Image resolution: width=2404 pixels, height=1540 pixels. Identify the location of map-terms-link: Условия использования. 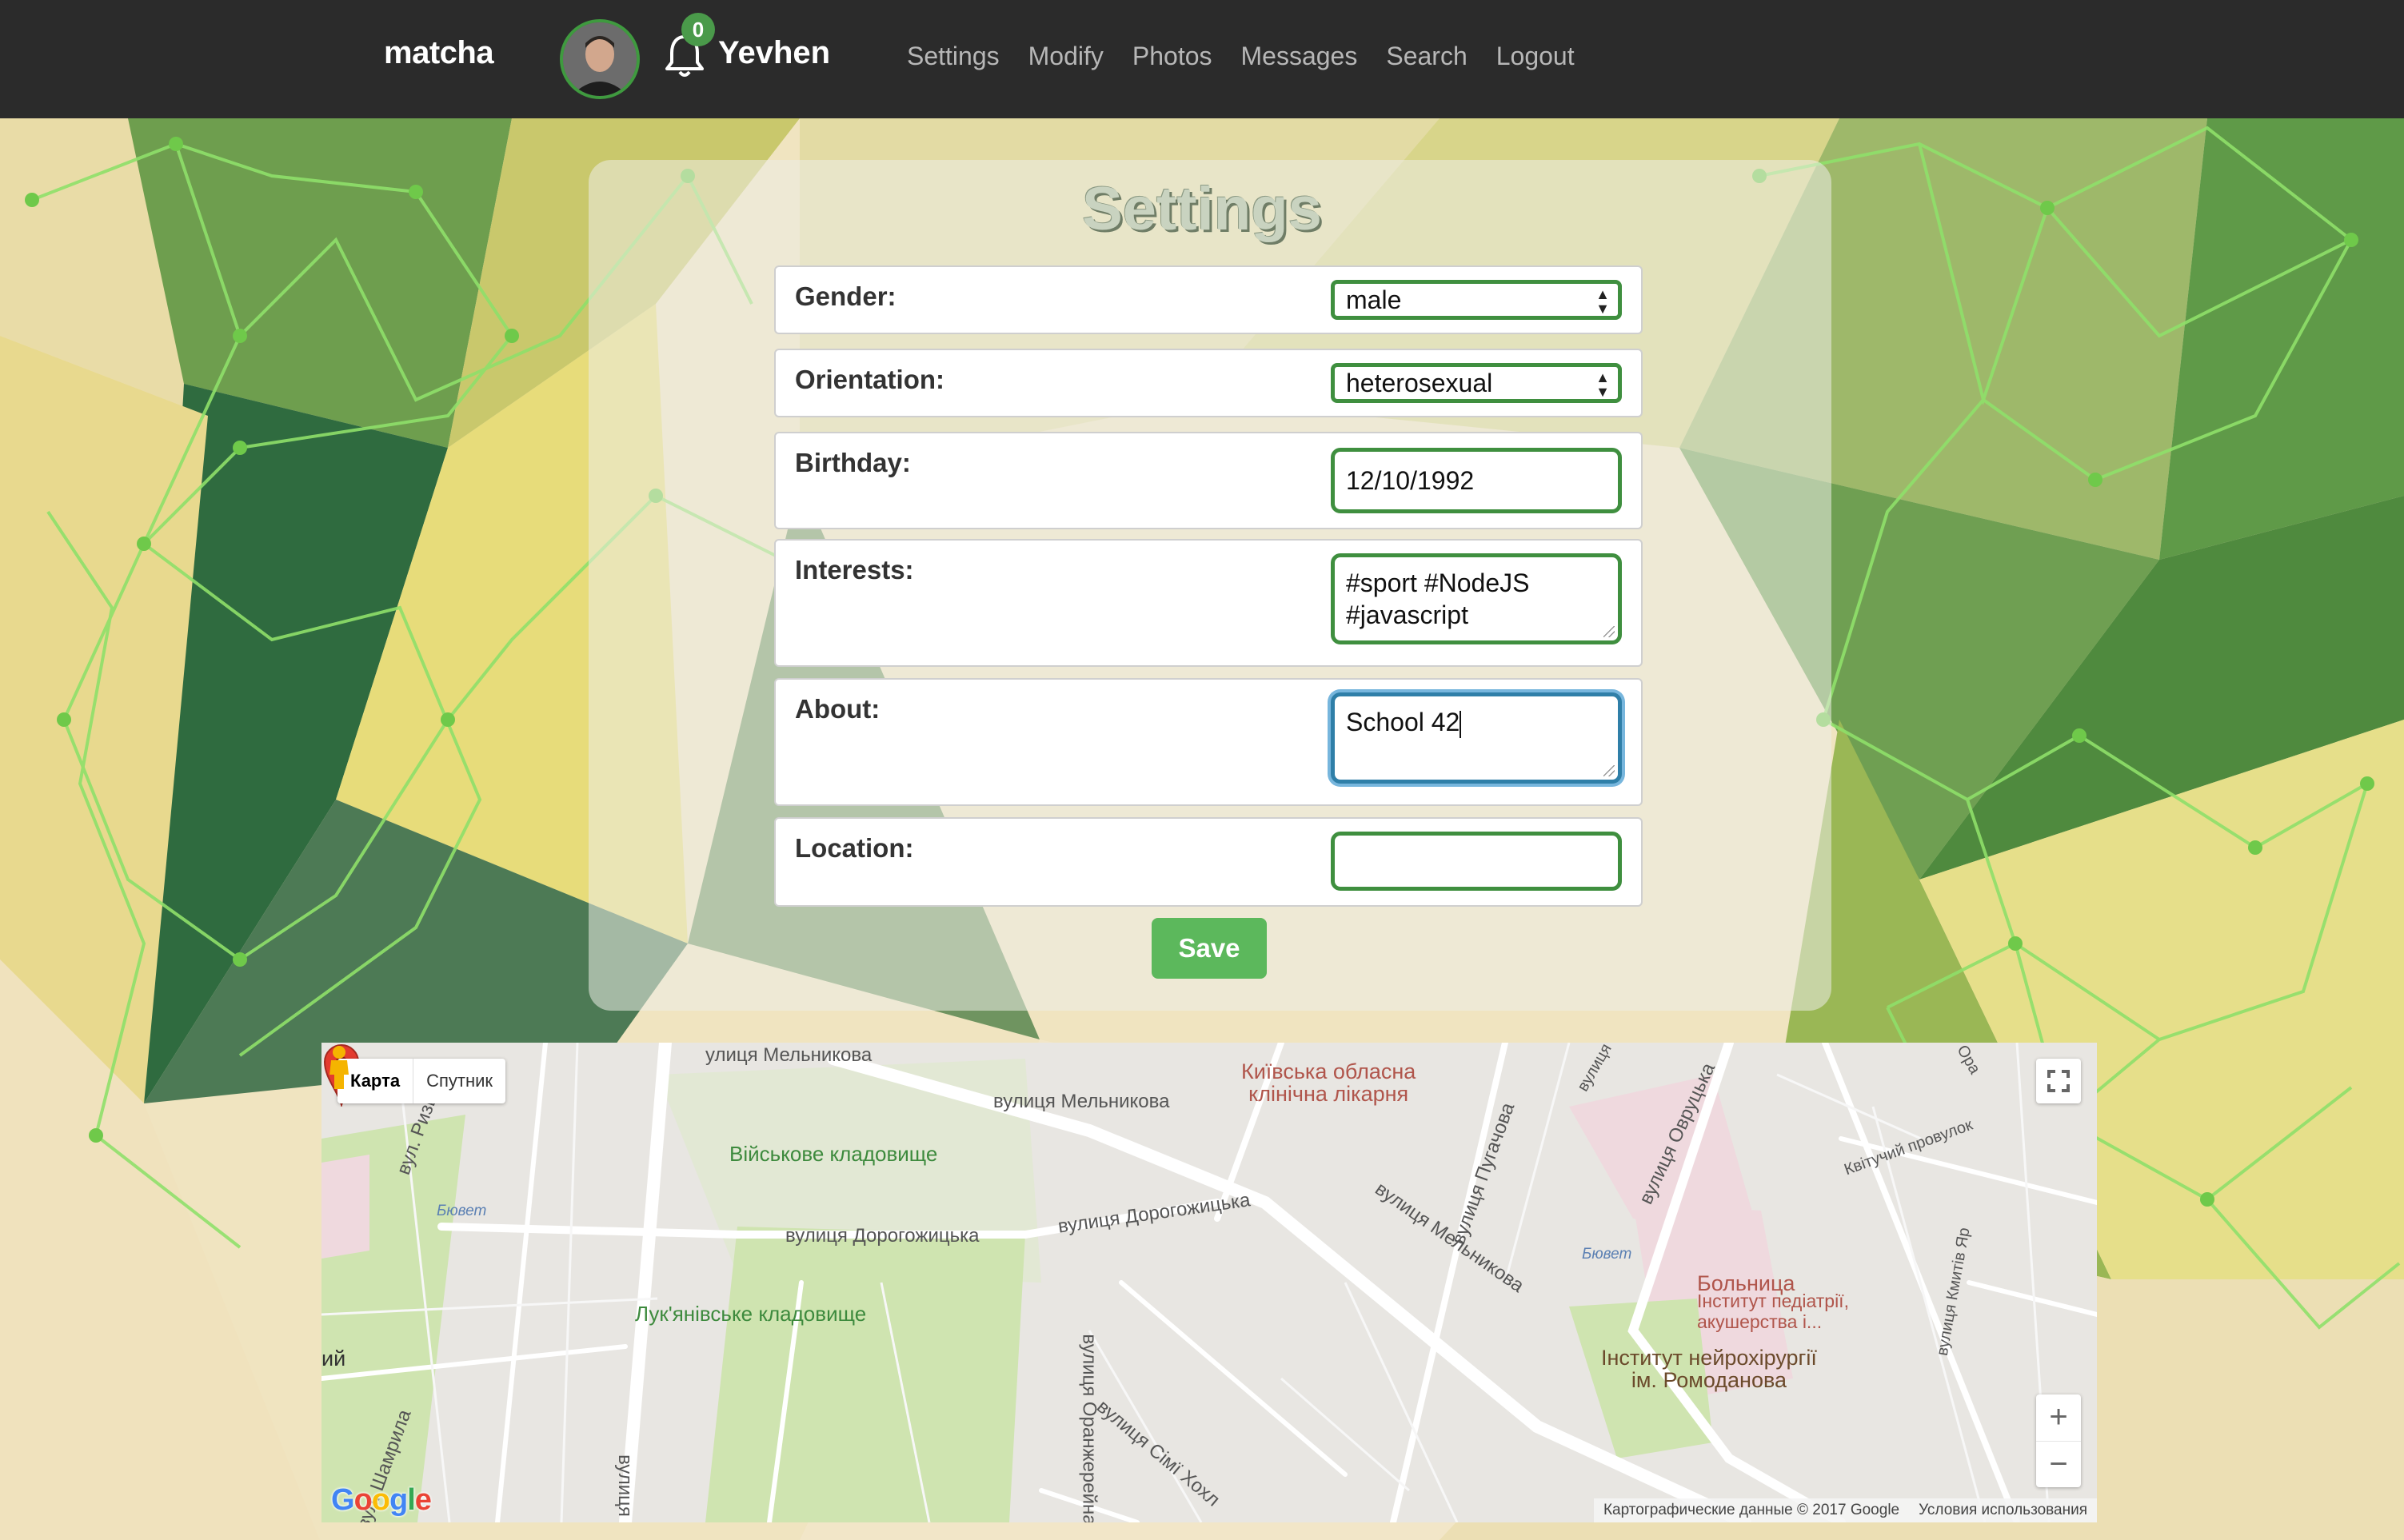
(2003, 1510).